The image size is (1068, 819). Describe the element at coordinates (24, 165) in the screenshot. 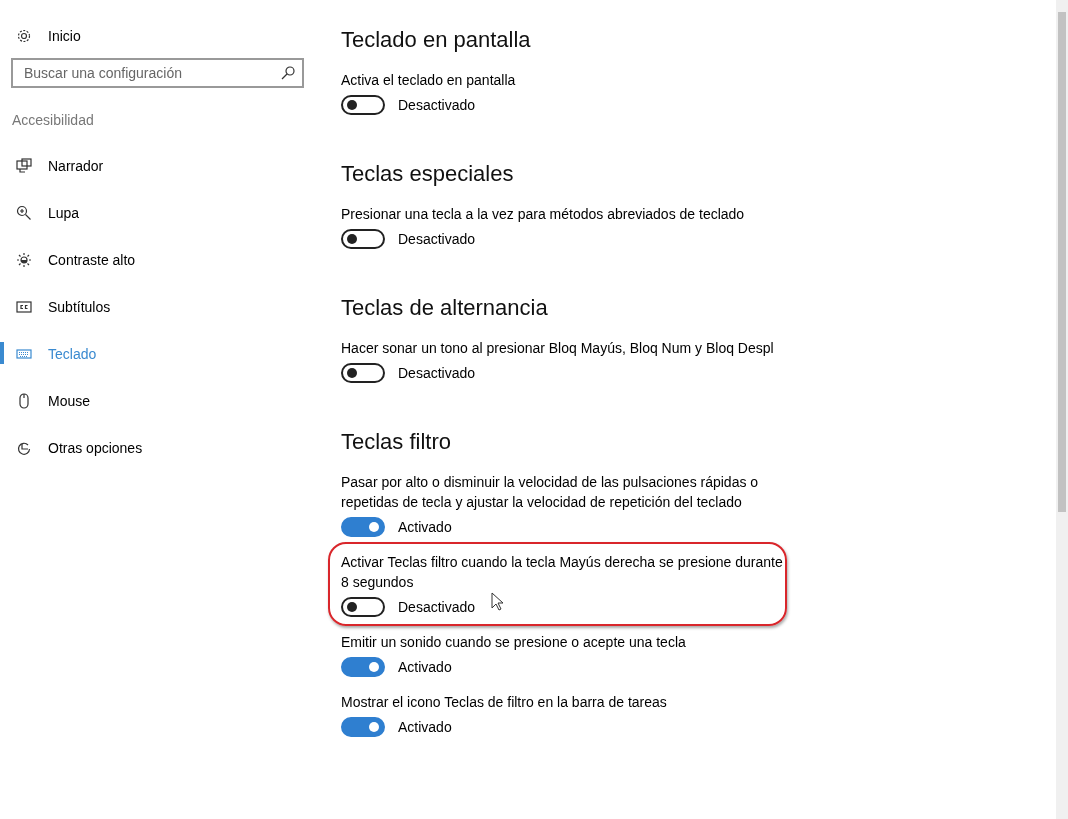

I see `monitor-icon` at that location.